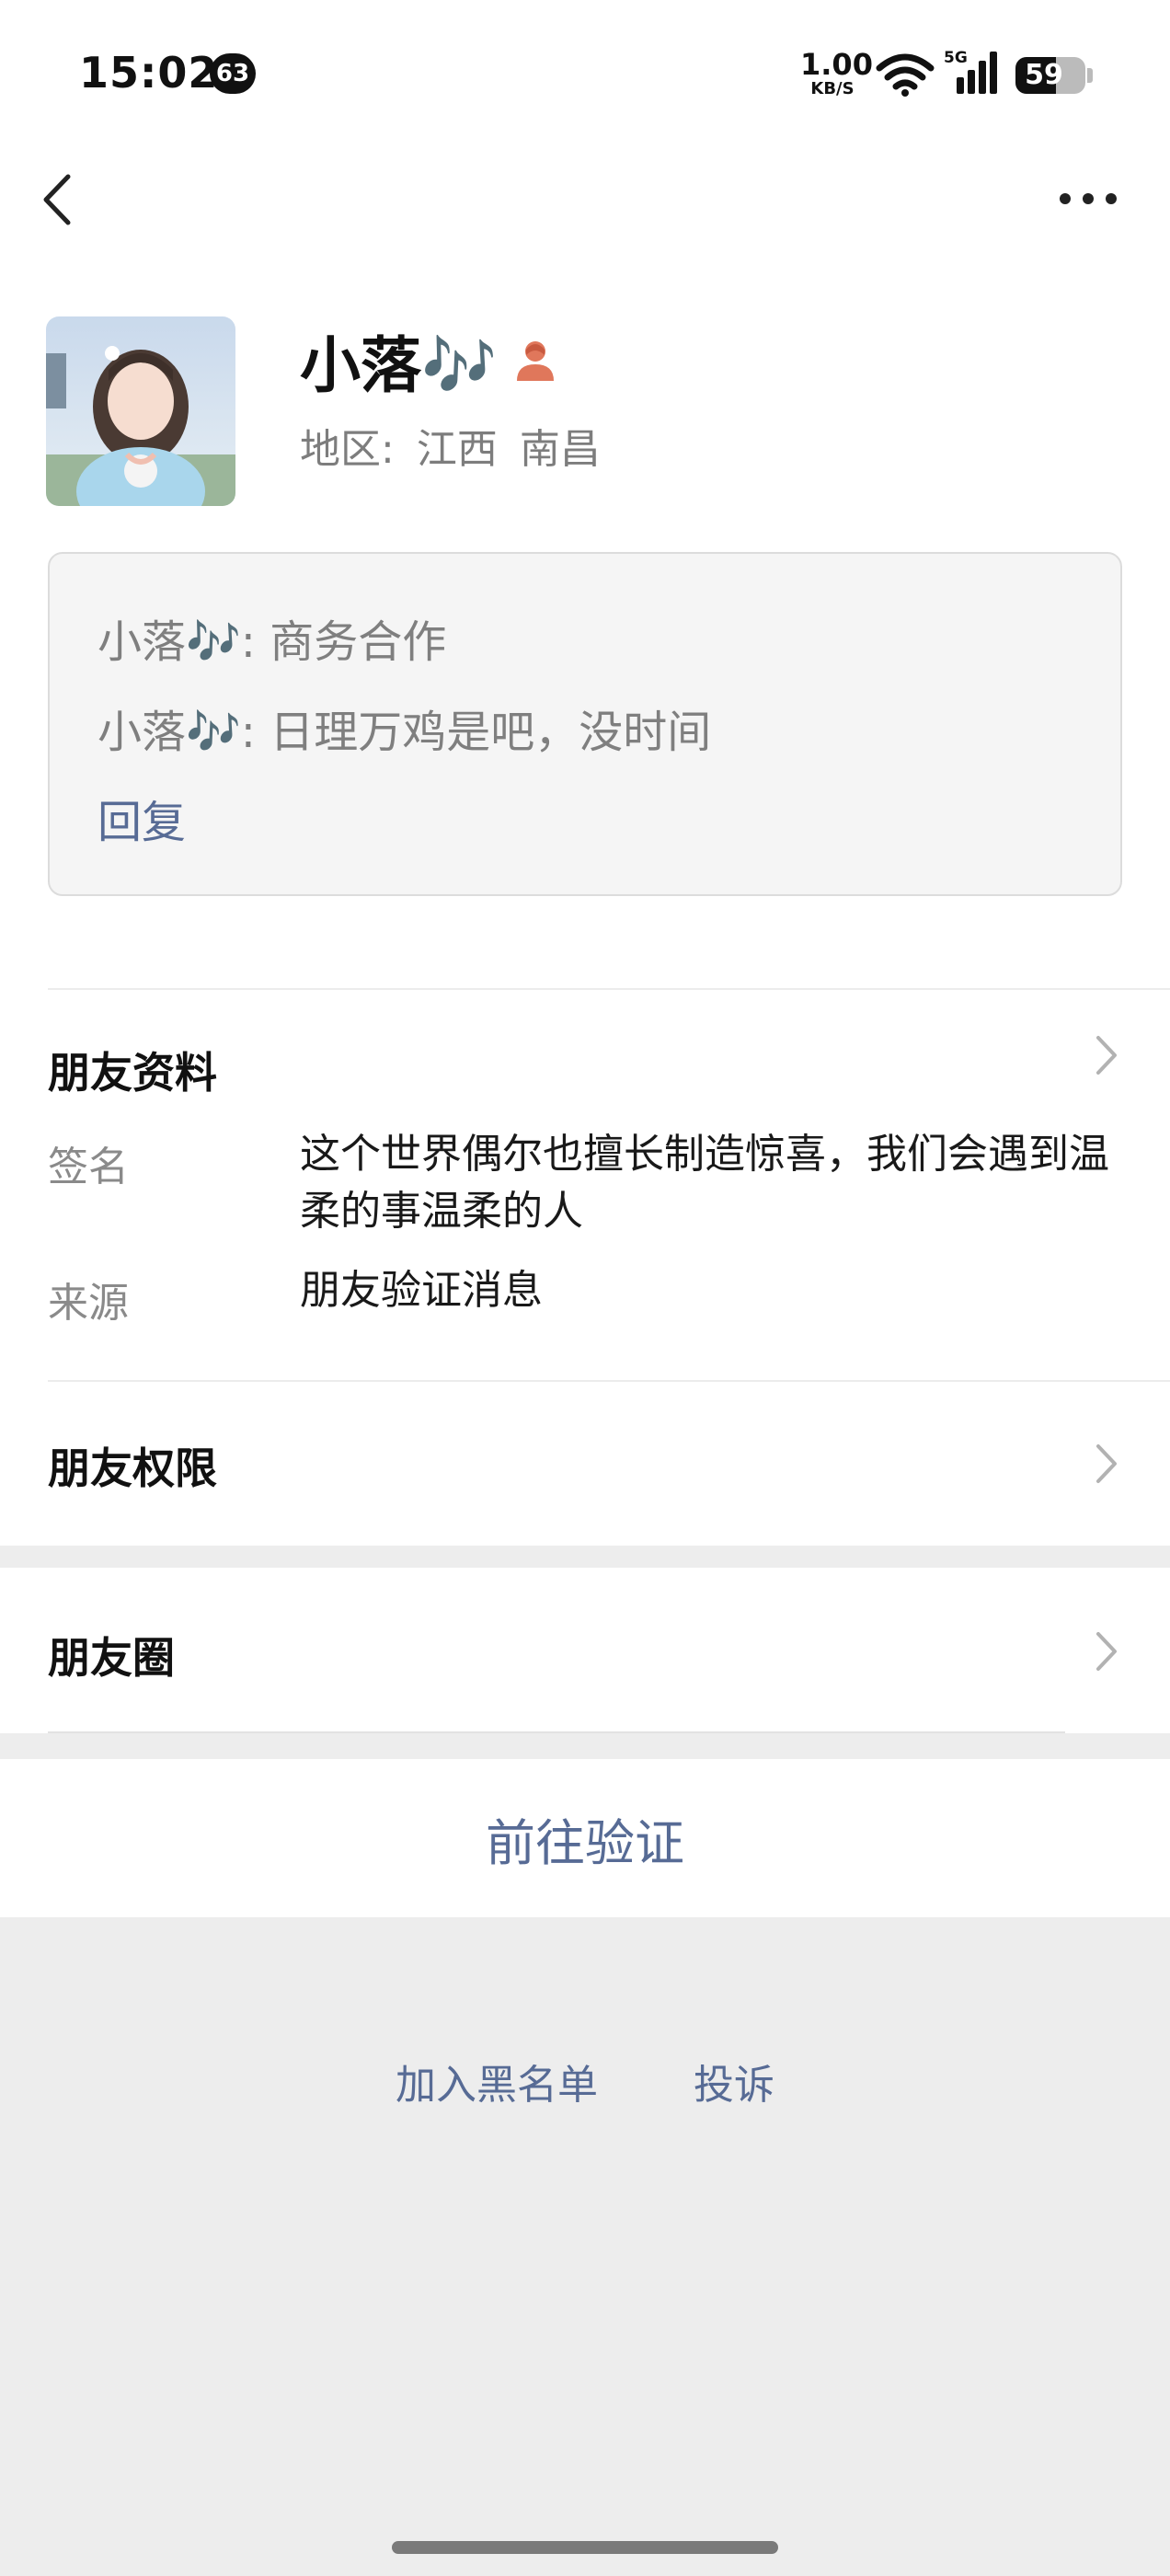 The image size is (1170, 2576). Describe the element at coordinates (111, 1658) in the screenshot. I see `moments-title: 朋友圈` at that location.